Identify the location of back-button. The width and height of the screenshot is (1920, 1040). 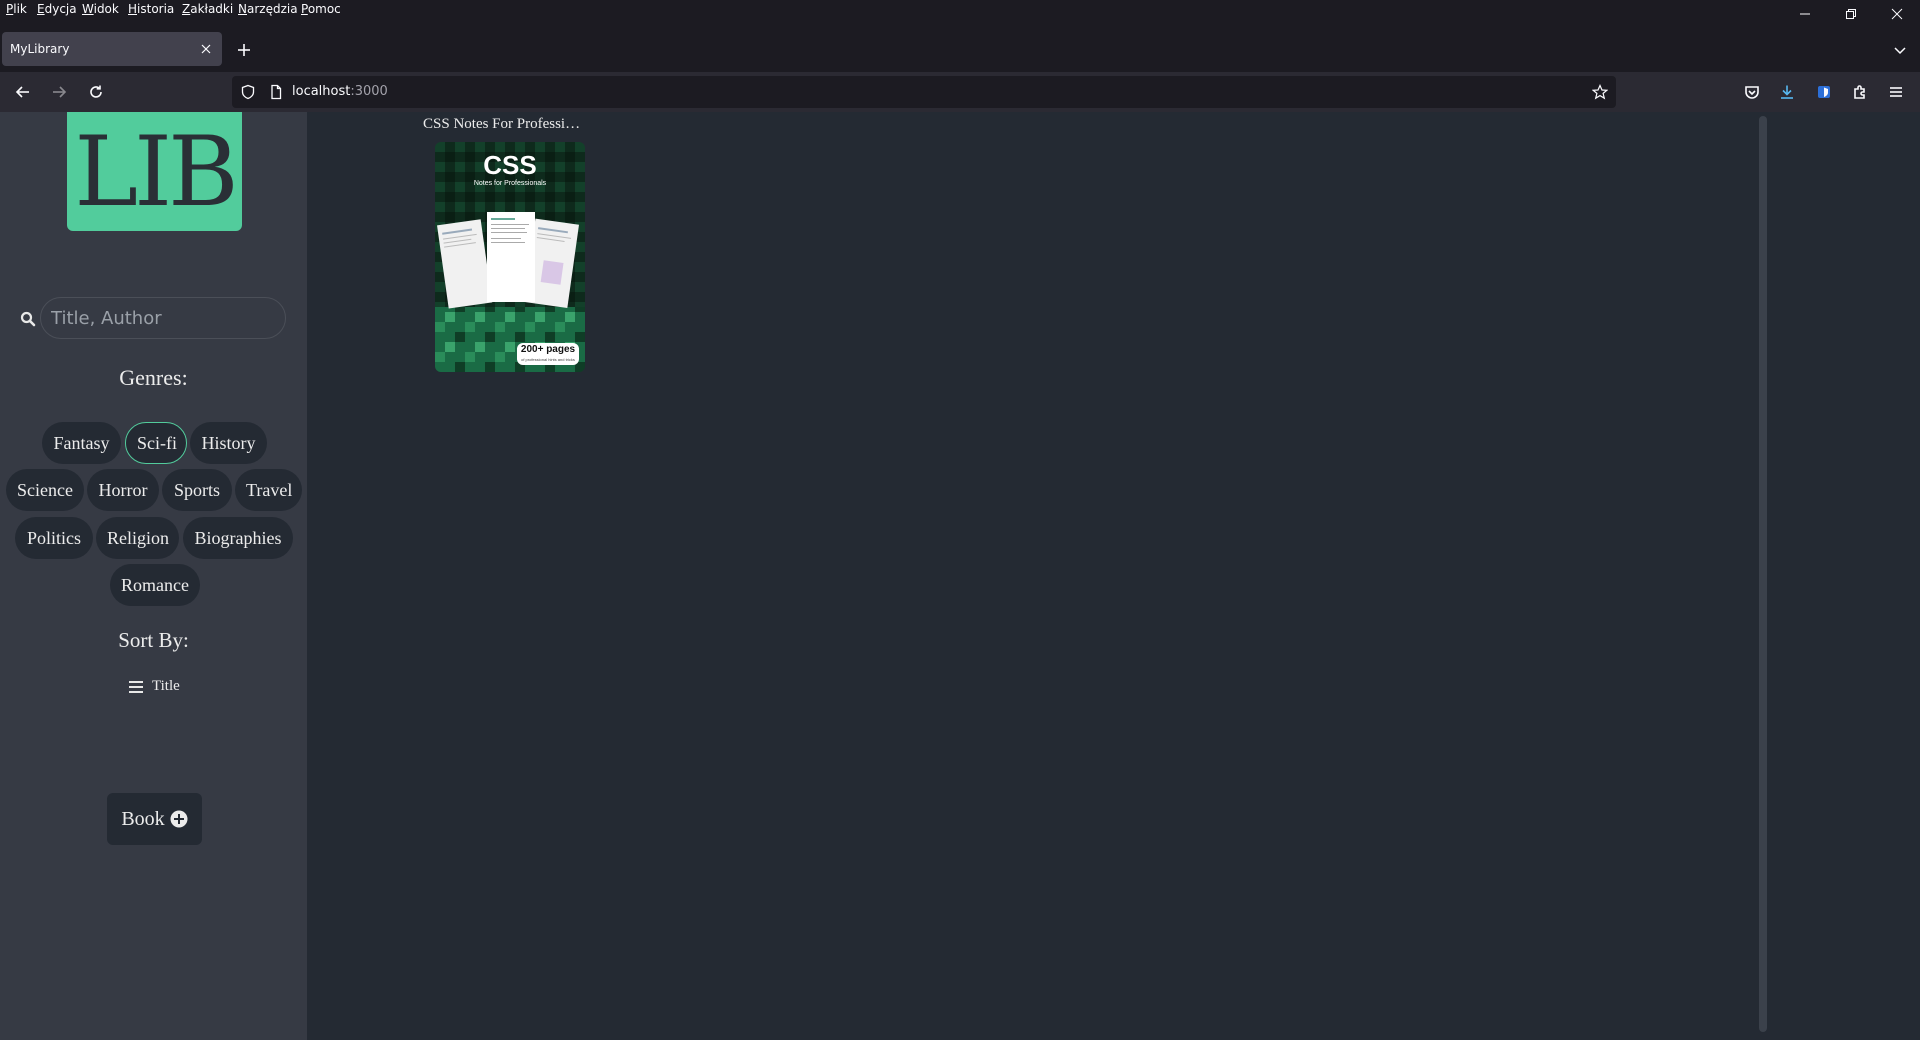
(23, 92).